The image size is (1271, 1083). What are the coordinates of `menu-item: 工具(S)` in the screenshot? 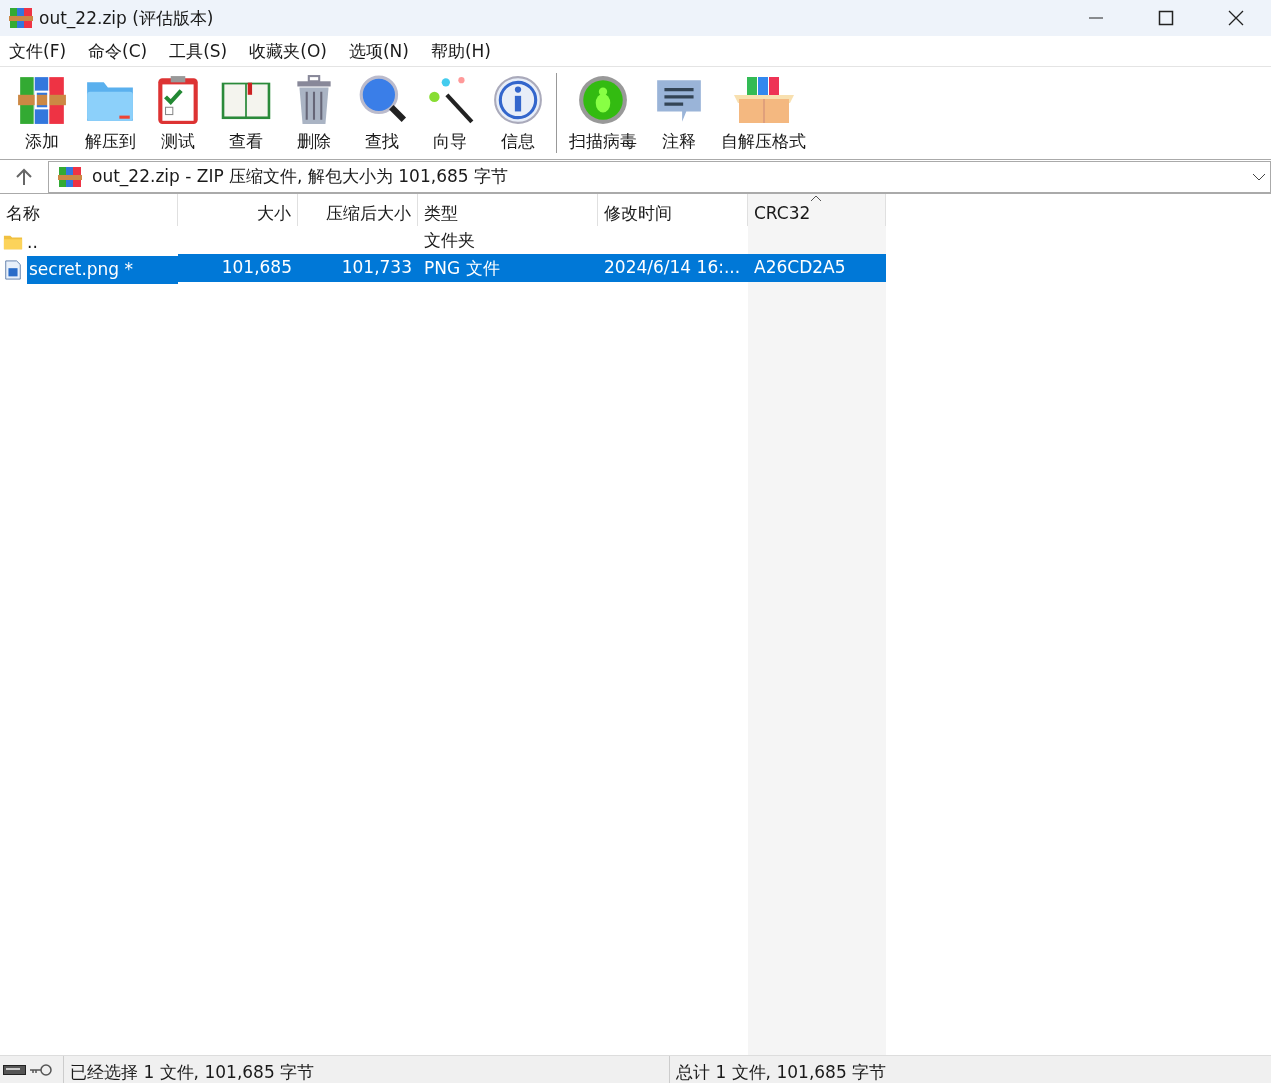 It's located at (198, 51).